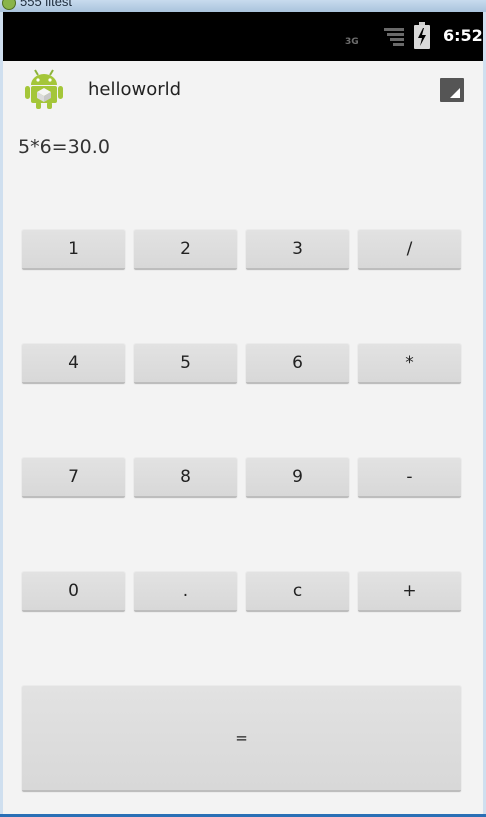 This screenshot has width=486, height=817. What do you see at coordinates (297, 592) in the screenshot?
I see `key-clear: c` at bounding box center [297, 592].